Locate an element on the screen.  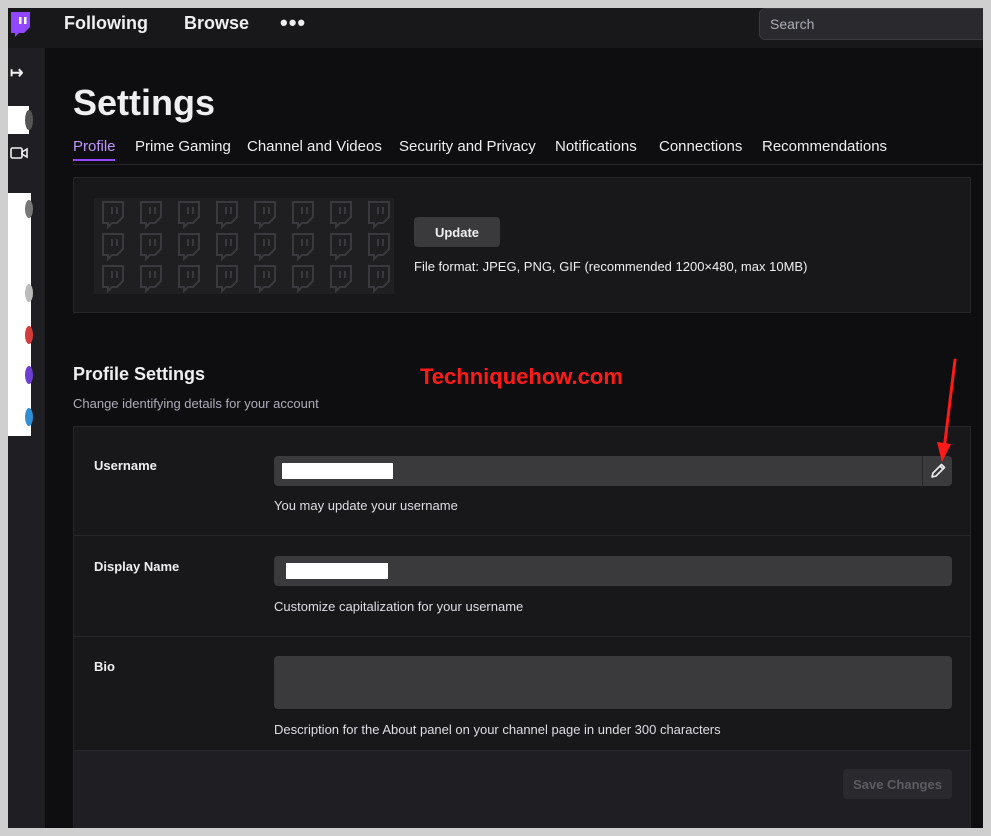
update-banner-button: Update is located at coordinates (457, 232).